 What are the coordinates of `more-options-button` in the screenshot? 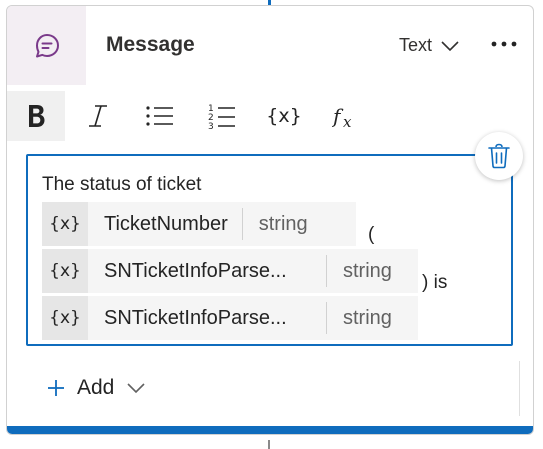 It's located at (504, 44).